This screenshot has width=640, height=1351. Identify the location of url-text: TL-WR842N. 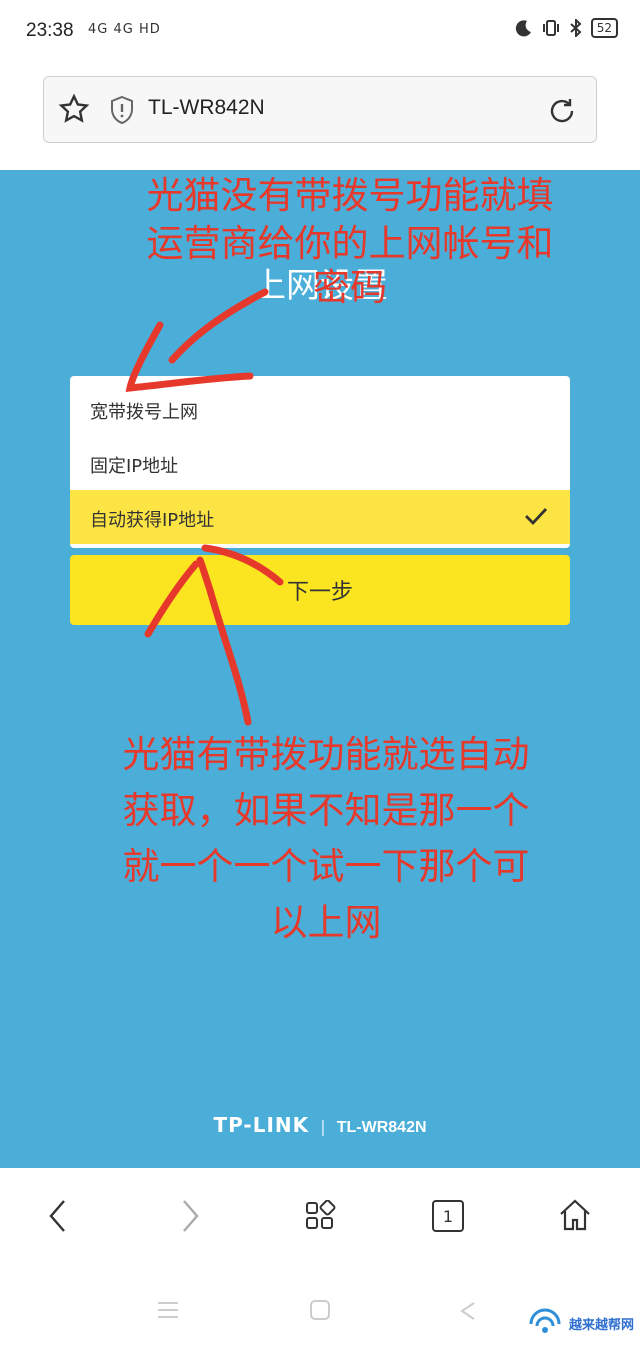
(206, 107).